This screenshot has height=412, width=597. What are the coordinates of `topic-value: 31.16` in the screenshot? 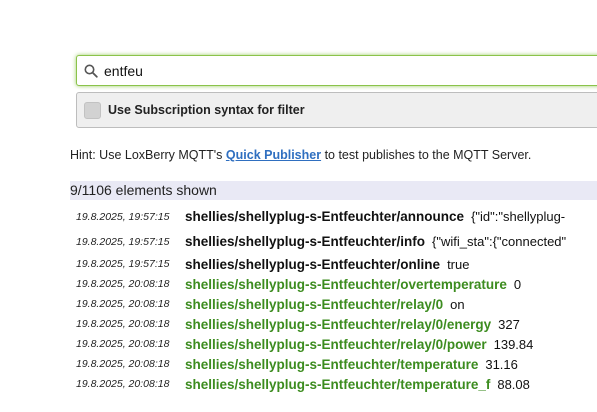 It's located at (501, 364).